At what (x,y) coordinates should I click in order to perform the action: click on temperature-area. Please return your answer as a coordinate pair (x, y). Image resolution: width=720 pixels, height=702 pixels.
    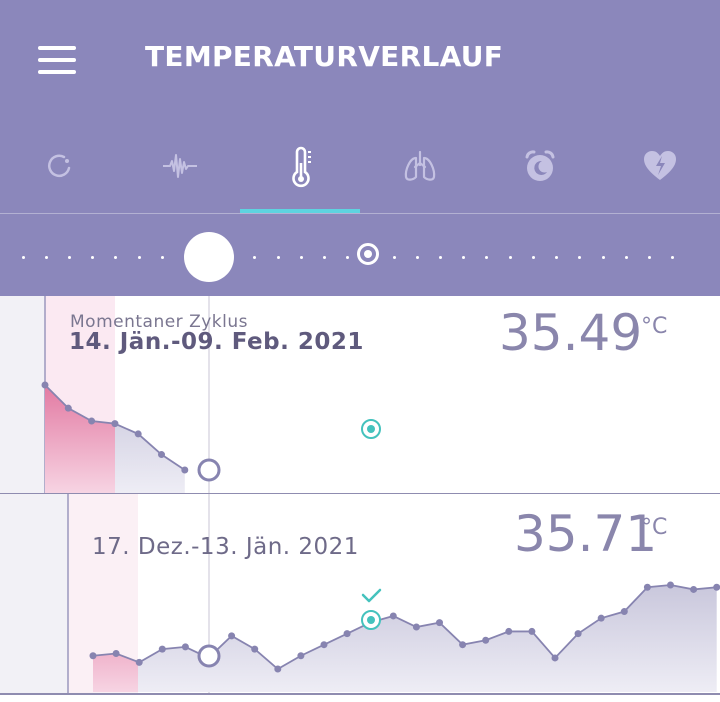
    Looking at the image, I should click on (405, 638).